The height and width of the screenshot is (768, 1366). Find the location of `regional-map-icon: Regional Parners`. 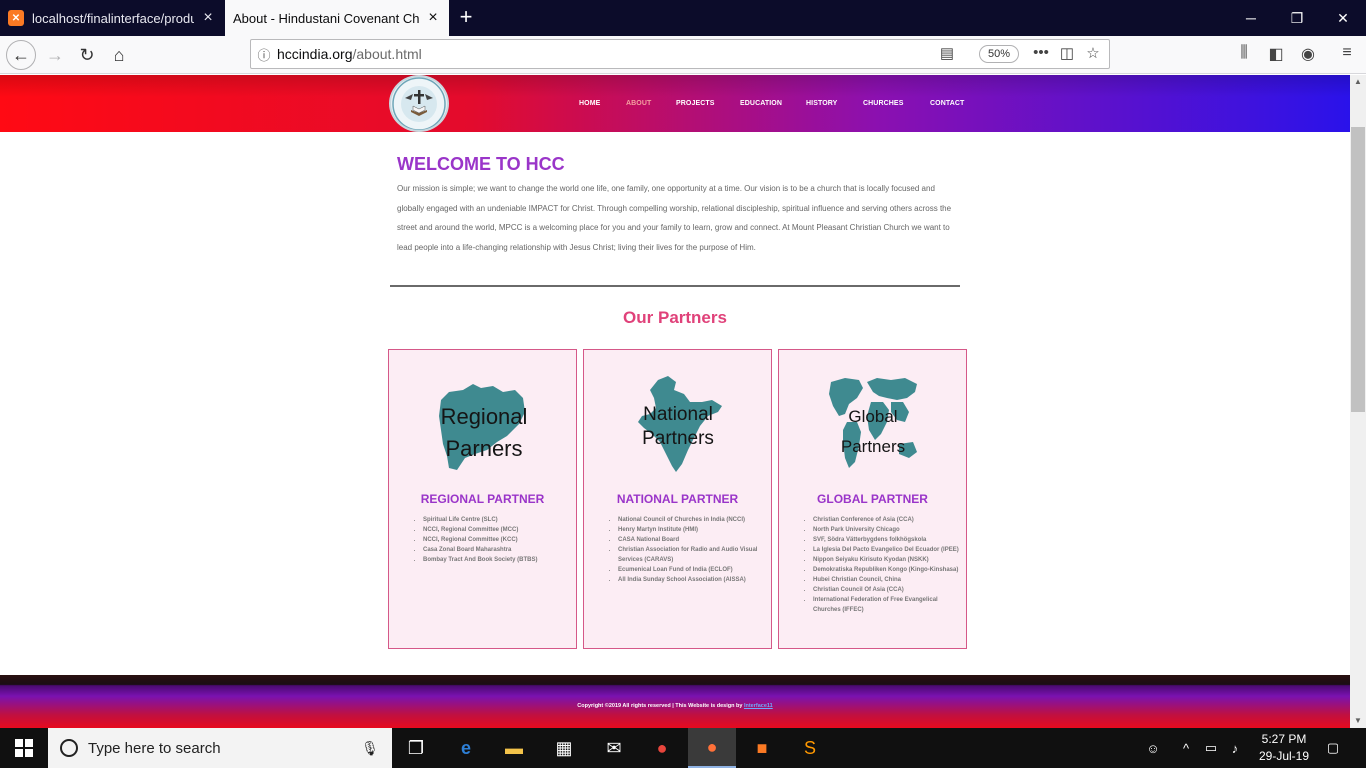

regional-map-icon: Regional Parners is located at coordinates (483, 427).